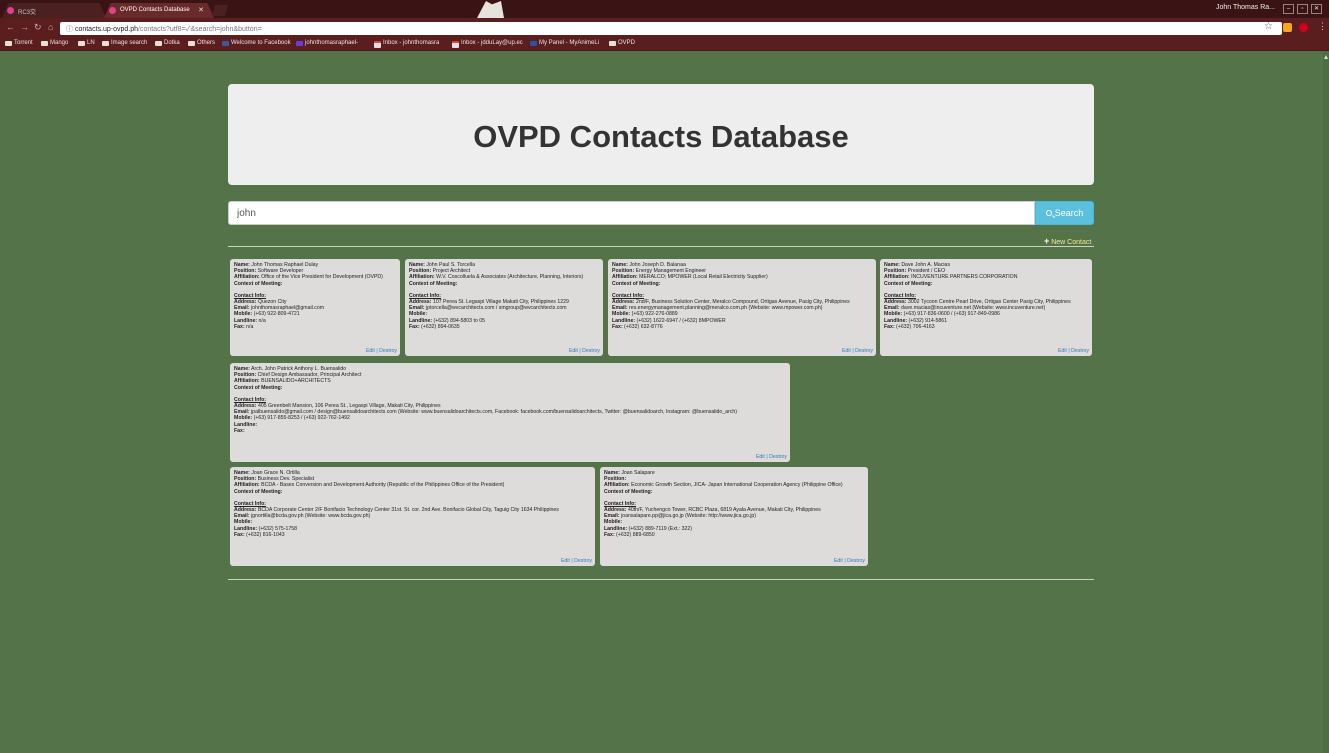 The width and height of the screenshot is (1329, 753). What do you see at coordinates (167, 43) in the screenshot?
I see `bookmark-folder: Dotka` at bounding box center [167, 43].